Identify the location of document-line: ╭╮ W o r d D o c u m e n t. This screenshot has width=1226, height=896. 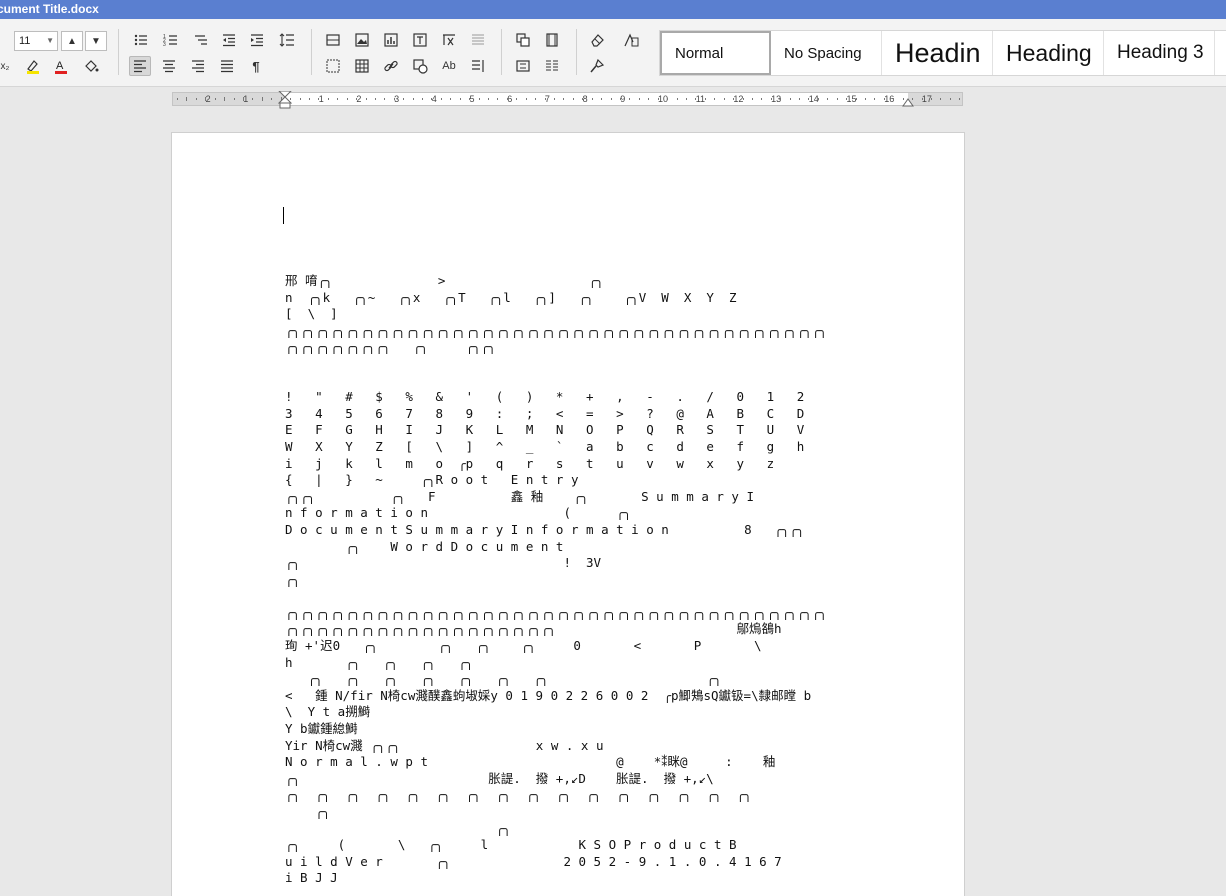
(424, 546).